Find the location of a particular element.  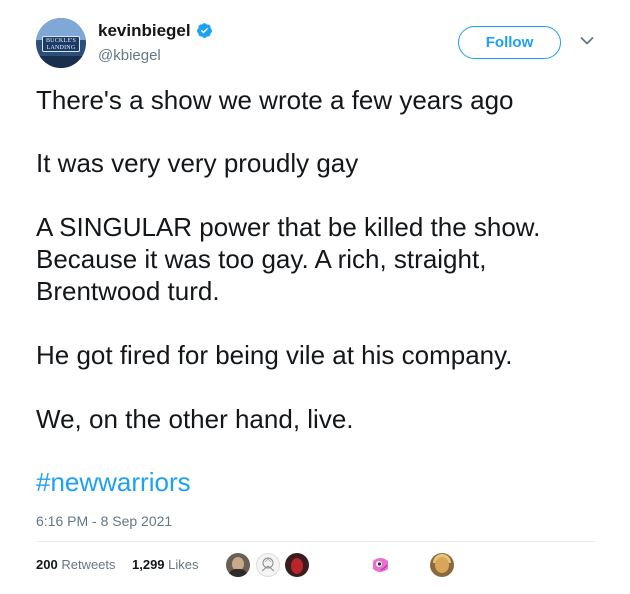

likes-count: 1,299 is located at coordinates (148, 564).